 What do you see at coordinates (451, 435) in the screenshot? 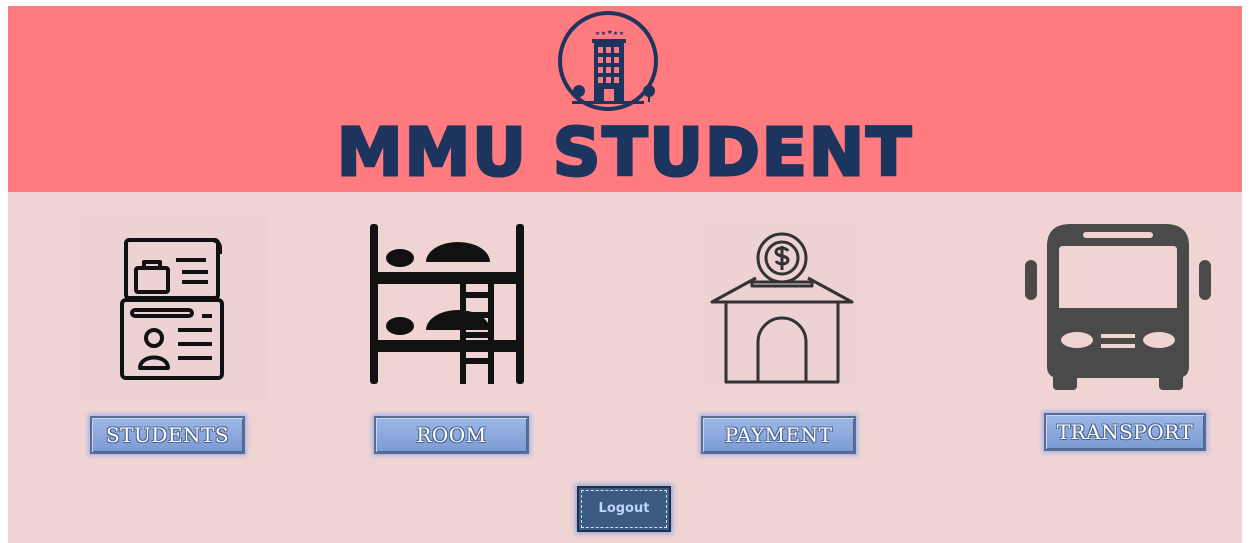
I see `room-button: ROOM` at bounding box center [451, 435].